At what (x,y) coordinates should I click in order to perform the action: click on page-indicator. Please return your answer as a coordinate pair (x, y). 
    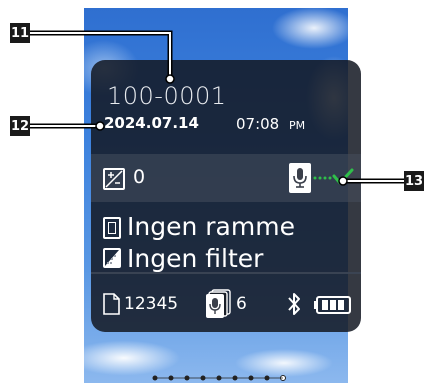
    Looking at the image, I should click on (219, 378).